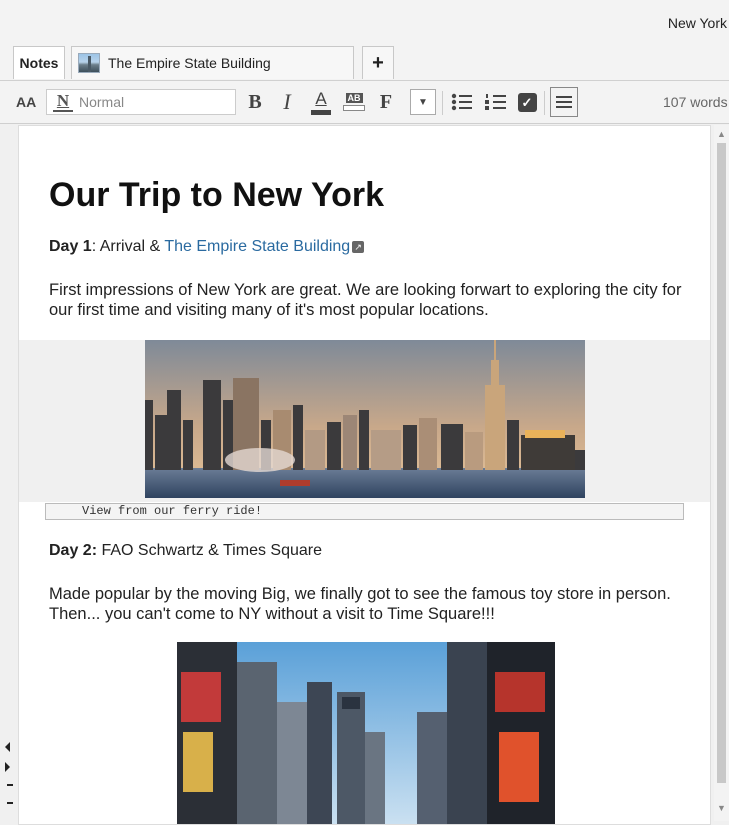 This screenshot has height=825, width=729. What do you see at coordinates (102, 102) in the screenshot?
I see `paragraph-style-value: Normal` at bounding box center [102, 102].